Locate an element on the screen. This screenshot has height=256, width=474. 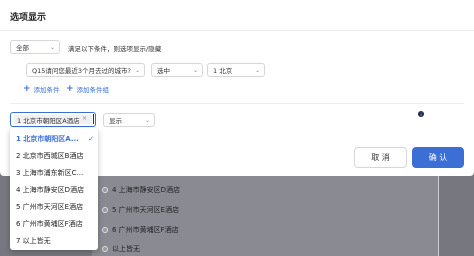
option-multiselect-input: 1 北京市朝阳区A酒店 × is located at coordinates (53, 119).